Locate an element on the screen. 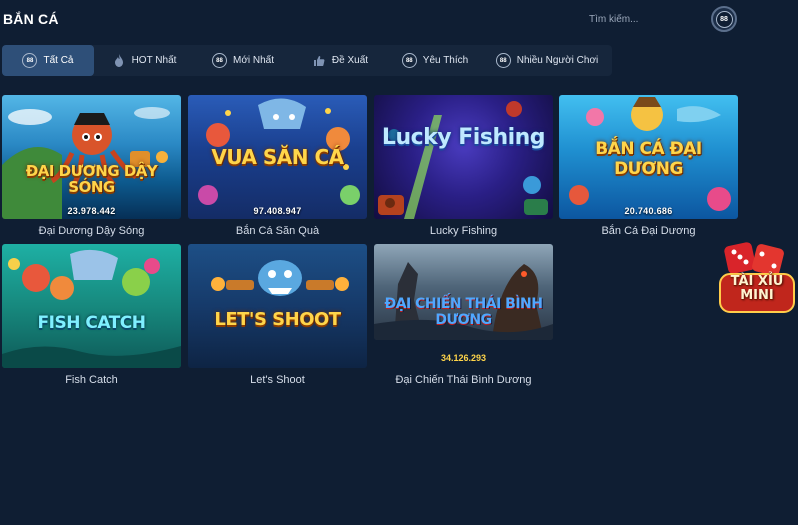  game-thumbnail: FISH CATCH is located at coordinates (91, 306).